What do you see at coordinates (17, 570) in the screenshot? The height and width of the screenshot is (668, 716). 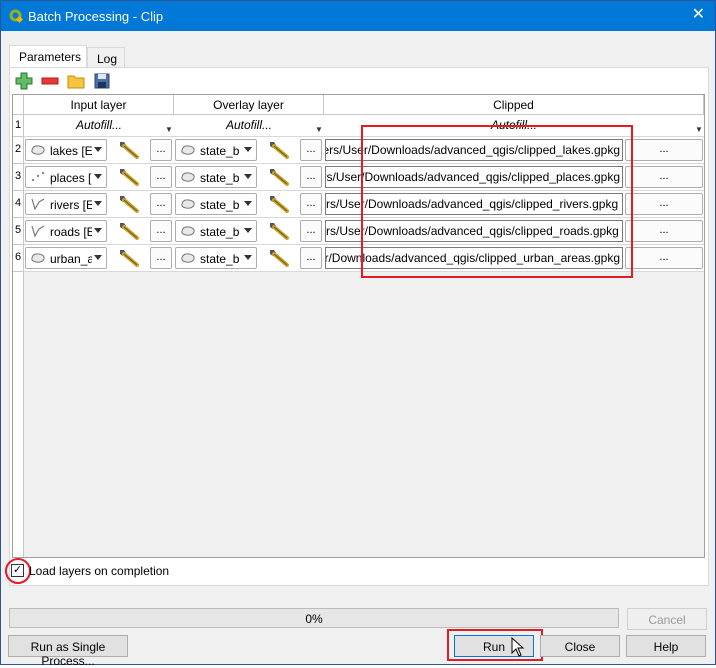 I see `load-layers-checkbox: ✓` at bounding box center [17, 570].